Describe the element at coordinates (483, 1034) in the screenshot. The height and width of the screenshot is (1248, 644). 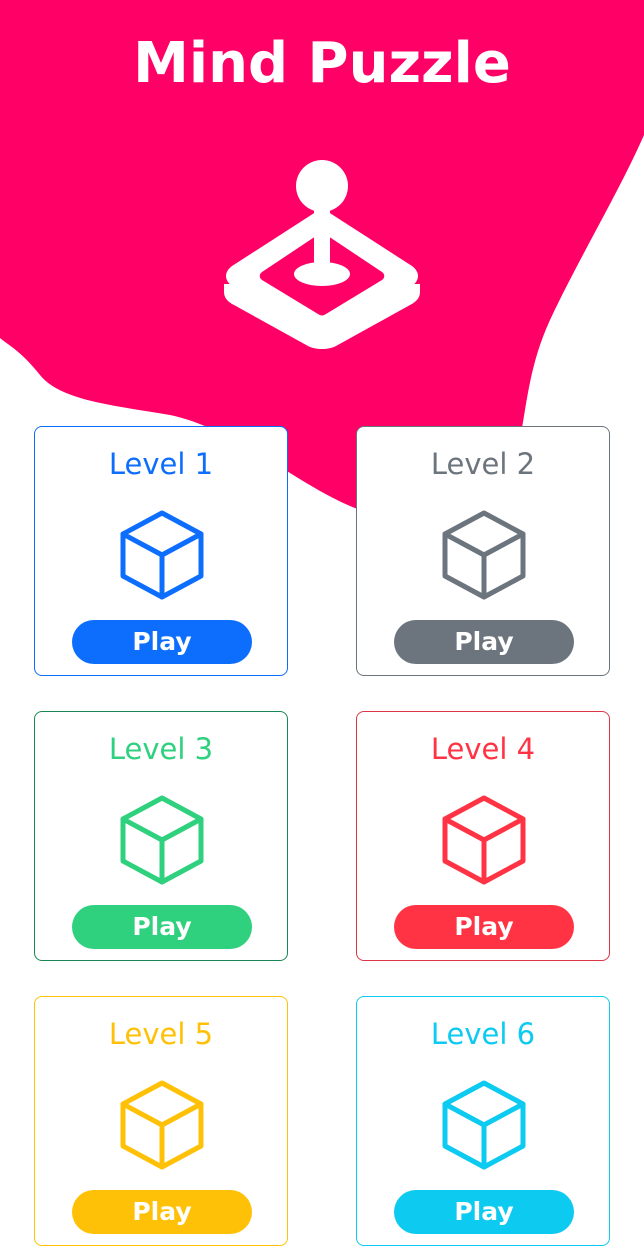
I see `level-title: Level 6` at that location.